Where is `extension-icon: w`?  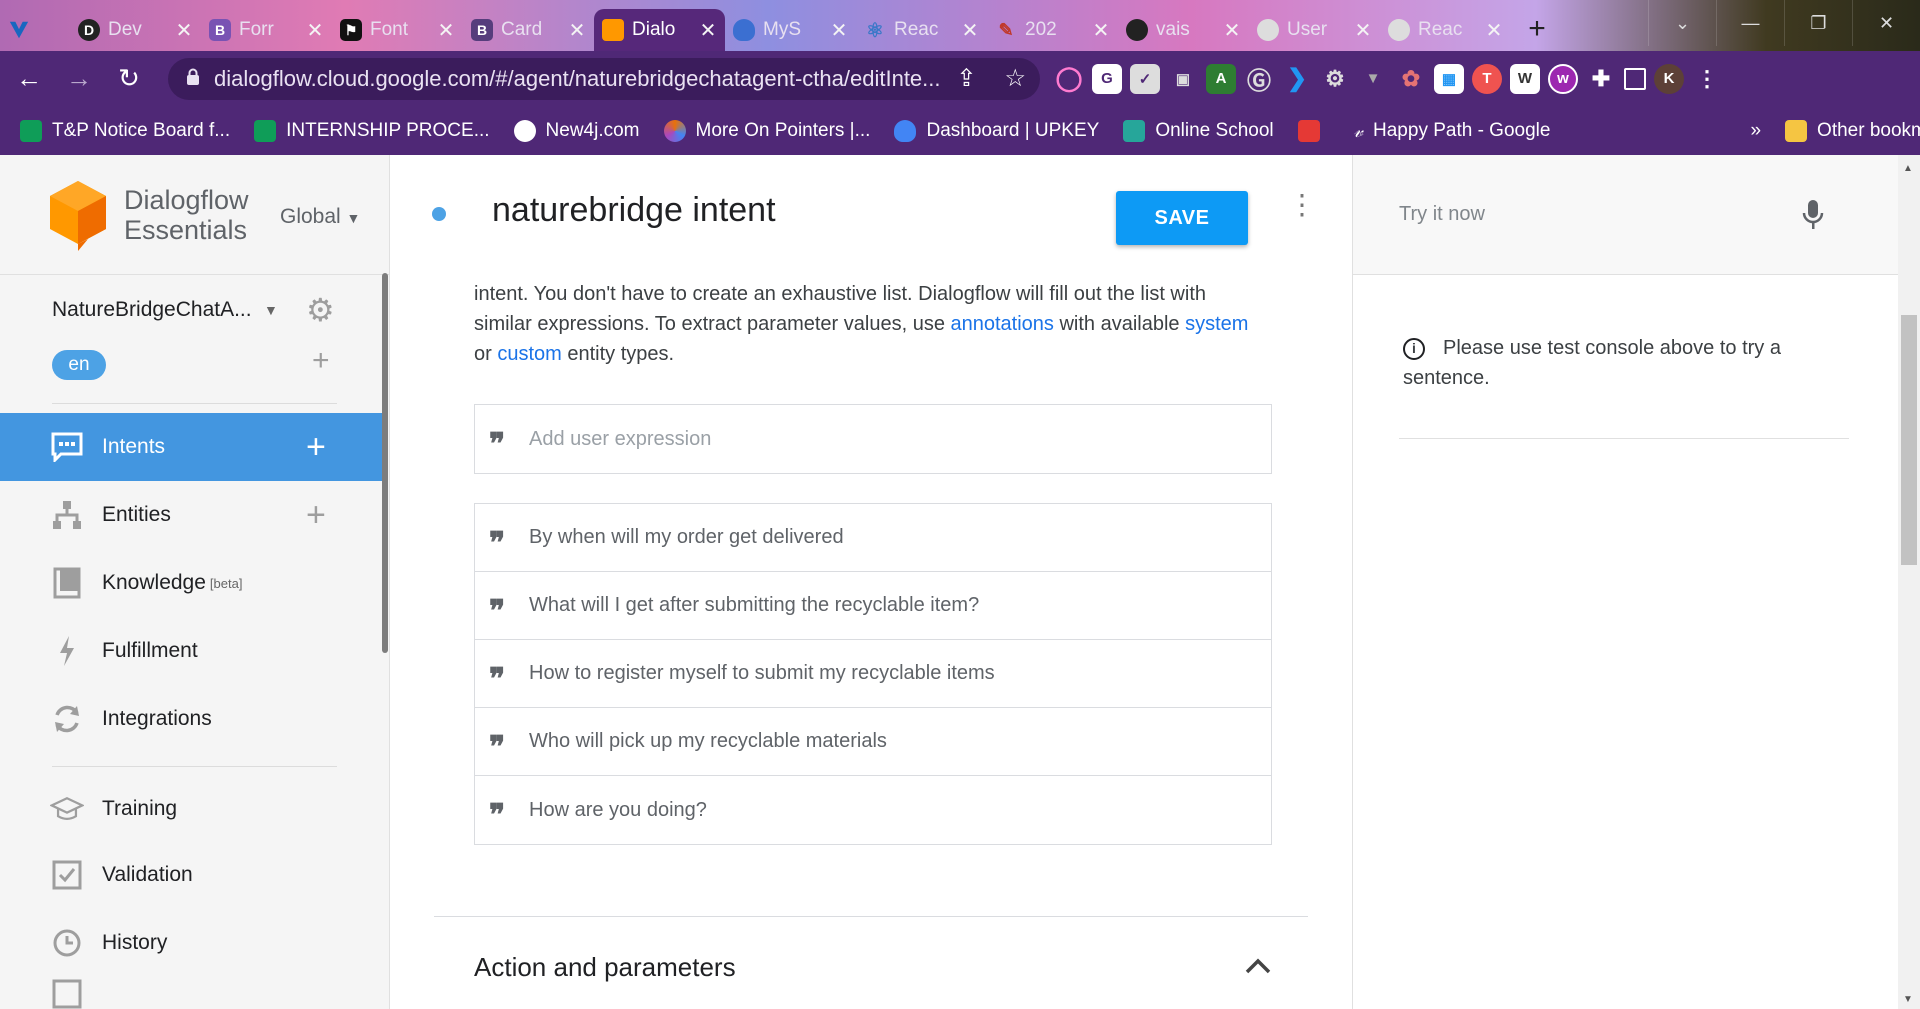 extension-icon: w is located at coordinates (1563, 78).